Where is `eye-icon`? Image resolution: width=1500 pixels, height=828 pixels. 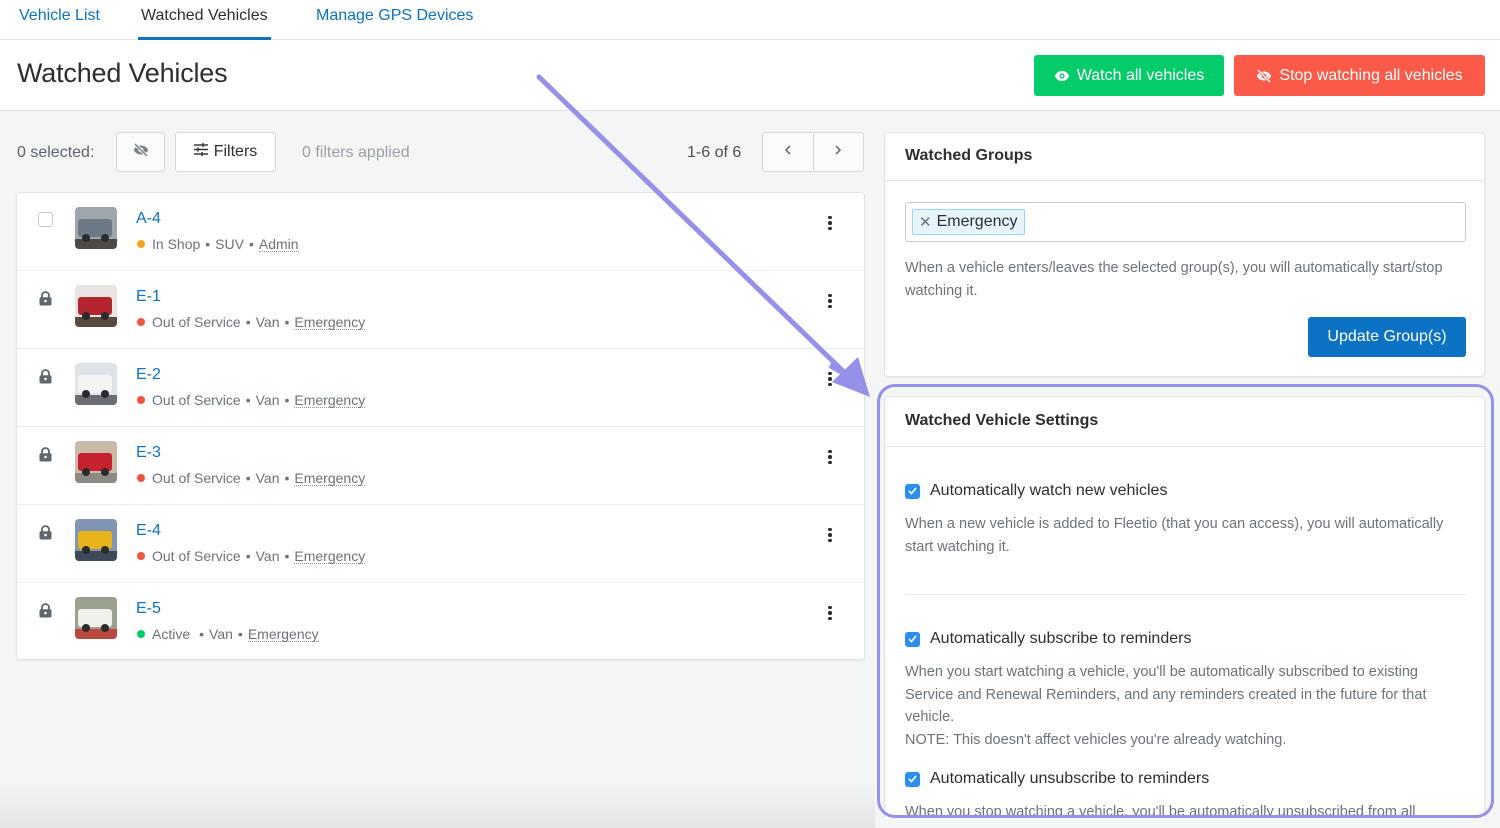 eye-icon is located at coordinates (1062, 76).